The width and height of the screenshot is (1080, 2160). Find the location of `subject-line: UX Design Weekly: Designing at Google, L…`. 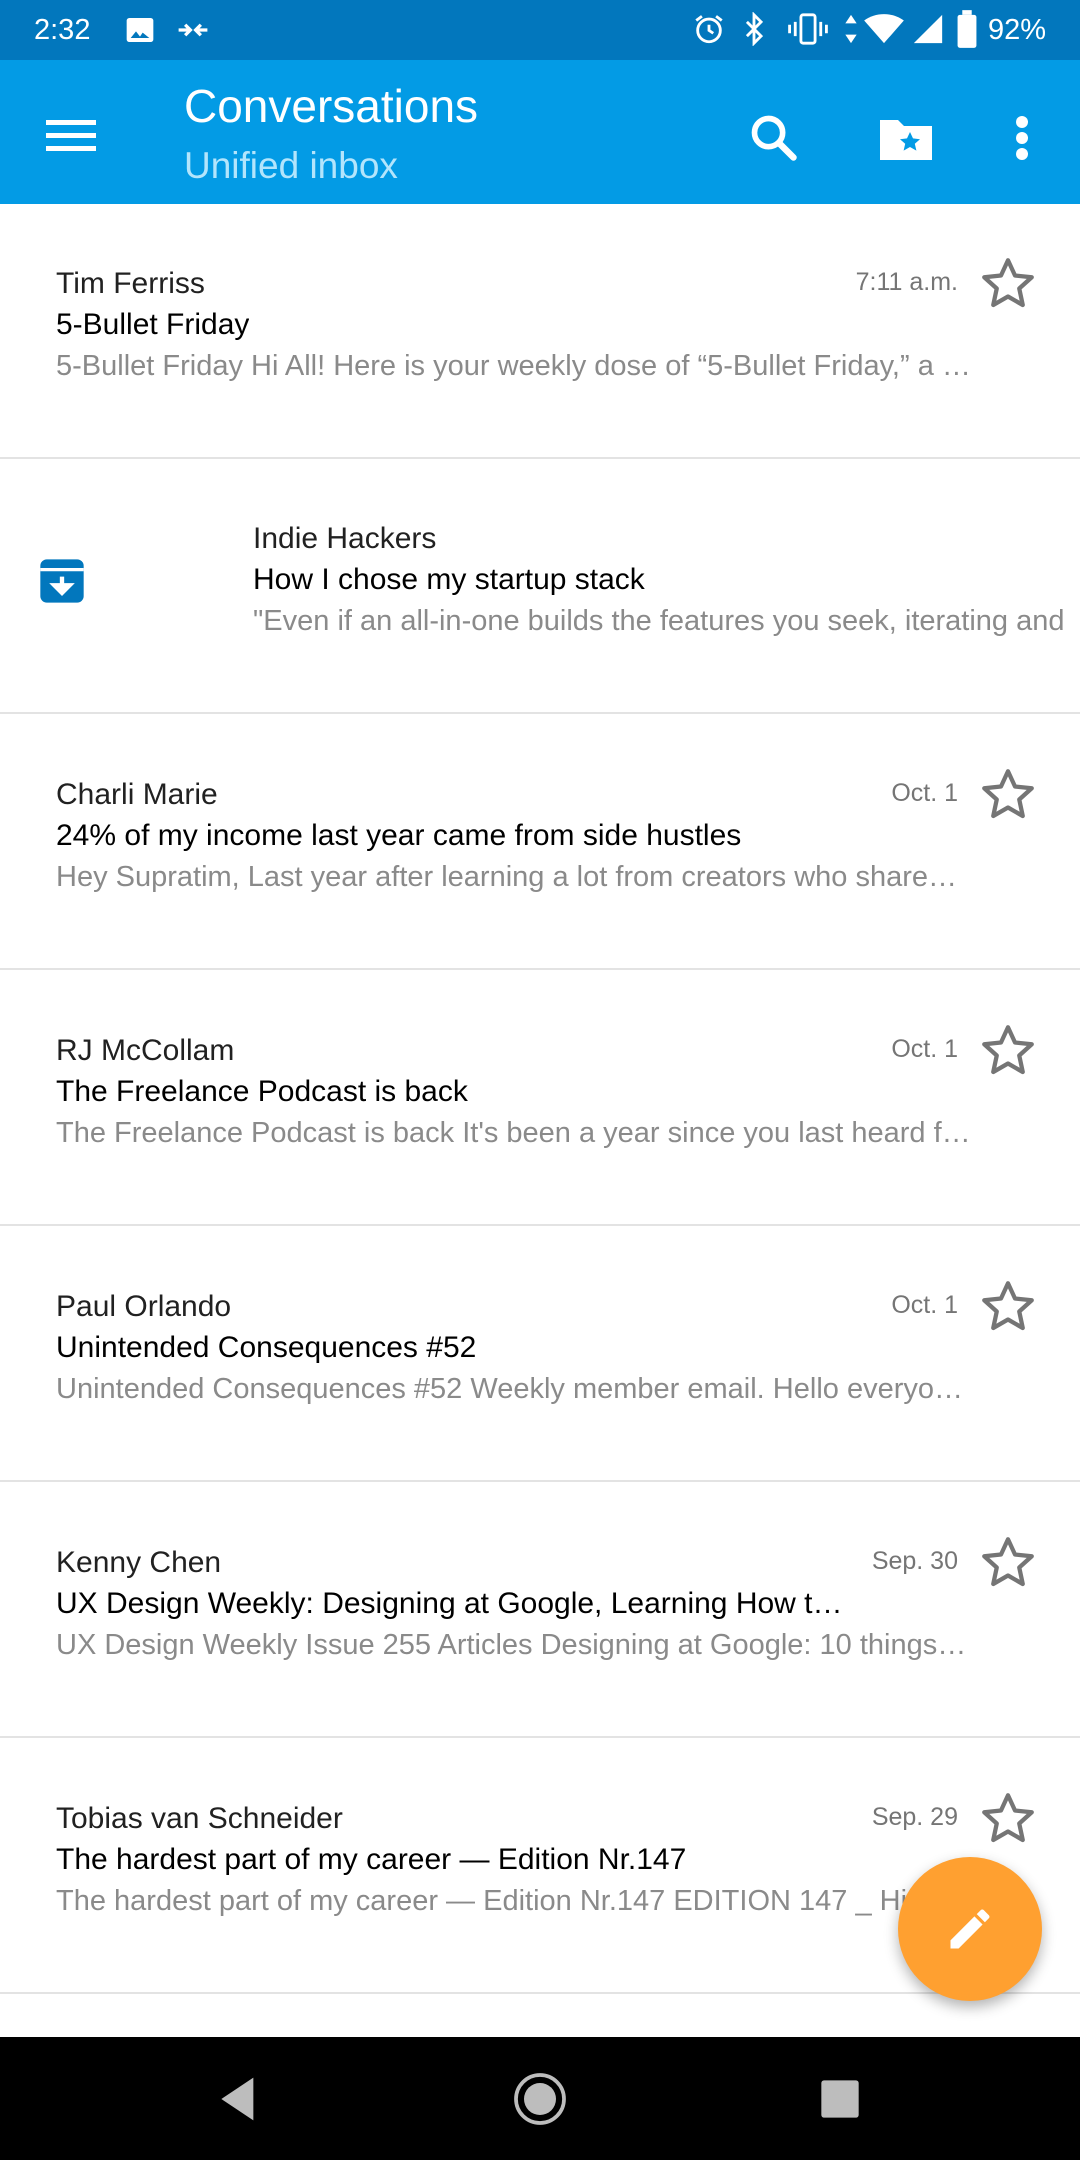

subject-line: UX Design Weekly: Designing at Google, L… is located at coordinates (449, 1603).